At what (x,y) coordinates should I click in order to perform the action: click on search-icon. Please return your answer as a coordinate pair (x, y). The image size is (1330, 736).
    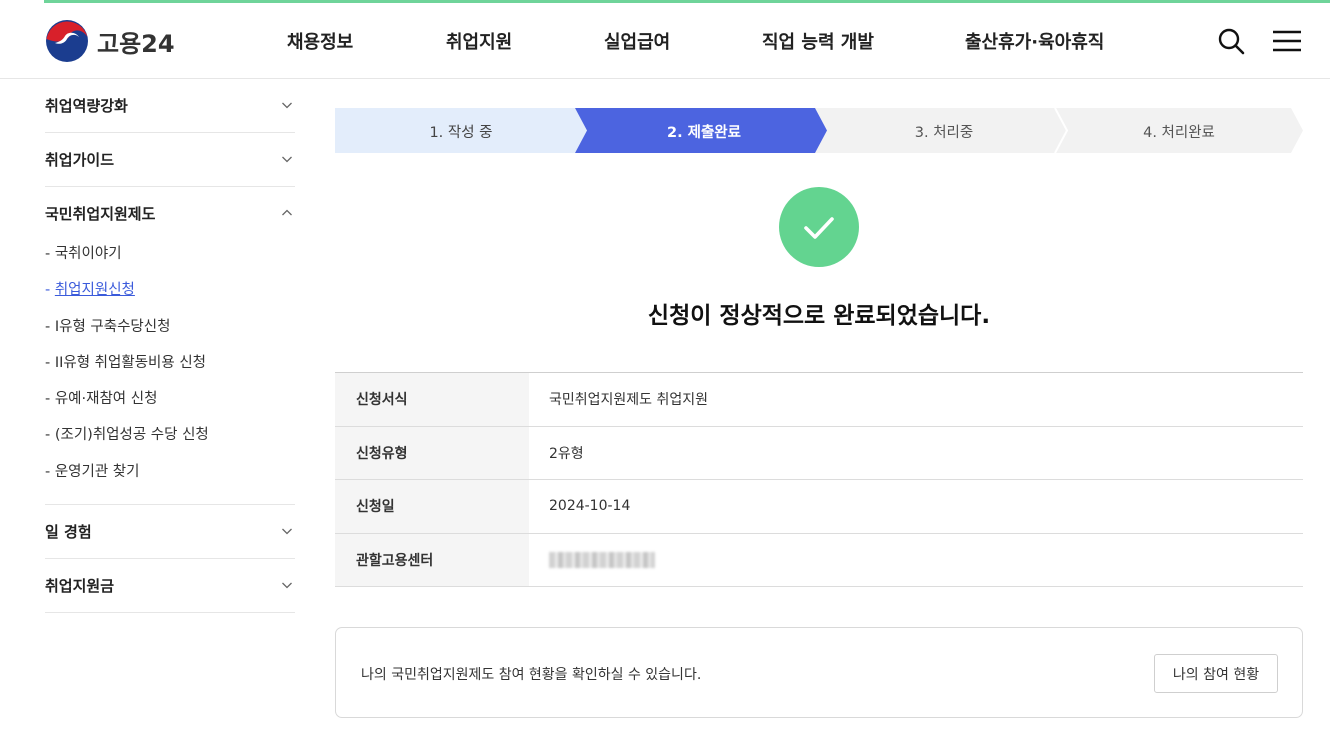
    Looking at the image, I should click on (1231, 41).